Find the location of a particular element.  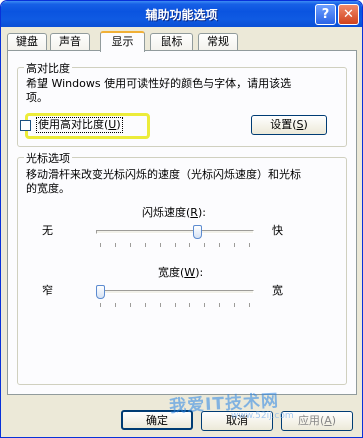

blink-rate-slider-track is located at coordinates (175, 232).